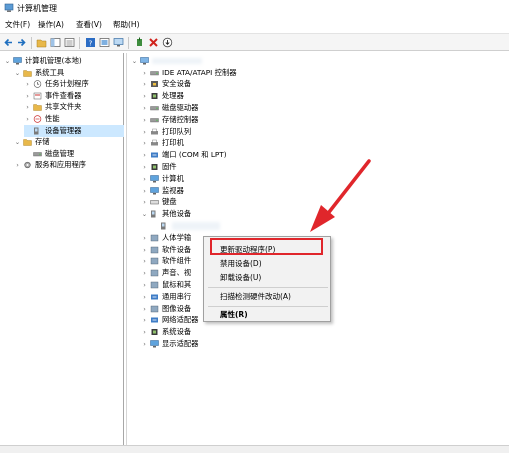  I want to click on annotation-arrow-icon, so click(340, 195).